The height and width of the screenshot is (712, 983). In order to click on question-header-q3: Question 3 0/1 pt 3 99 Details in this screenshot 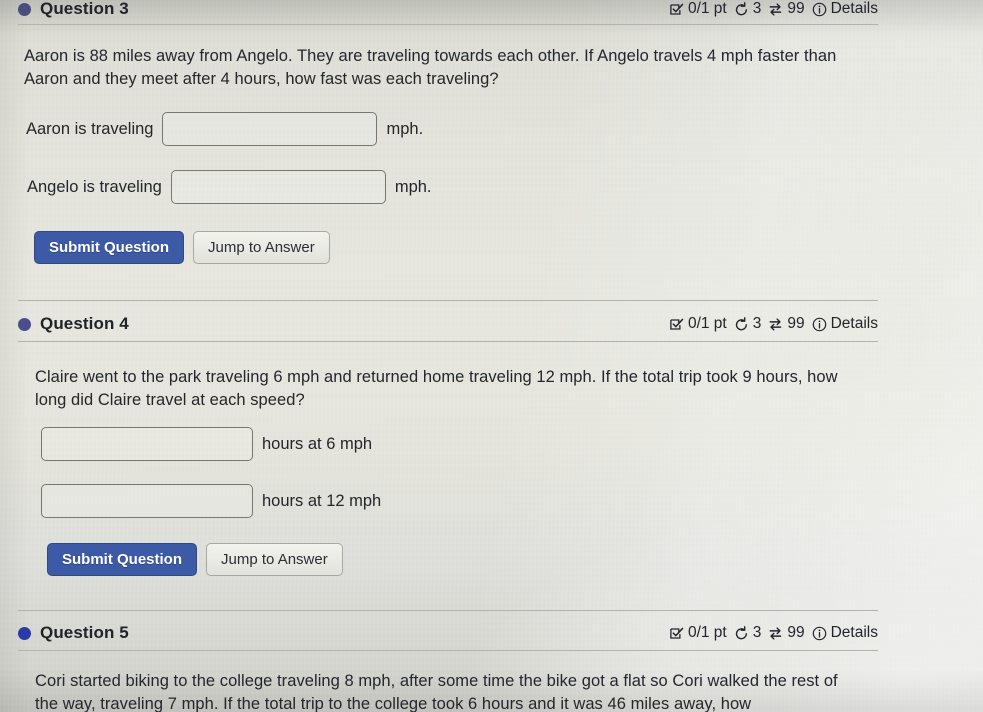, I will do `click(448, 9)`.